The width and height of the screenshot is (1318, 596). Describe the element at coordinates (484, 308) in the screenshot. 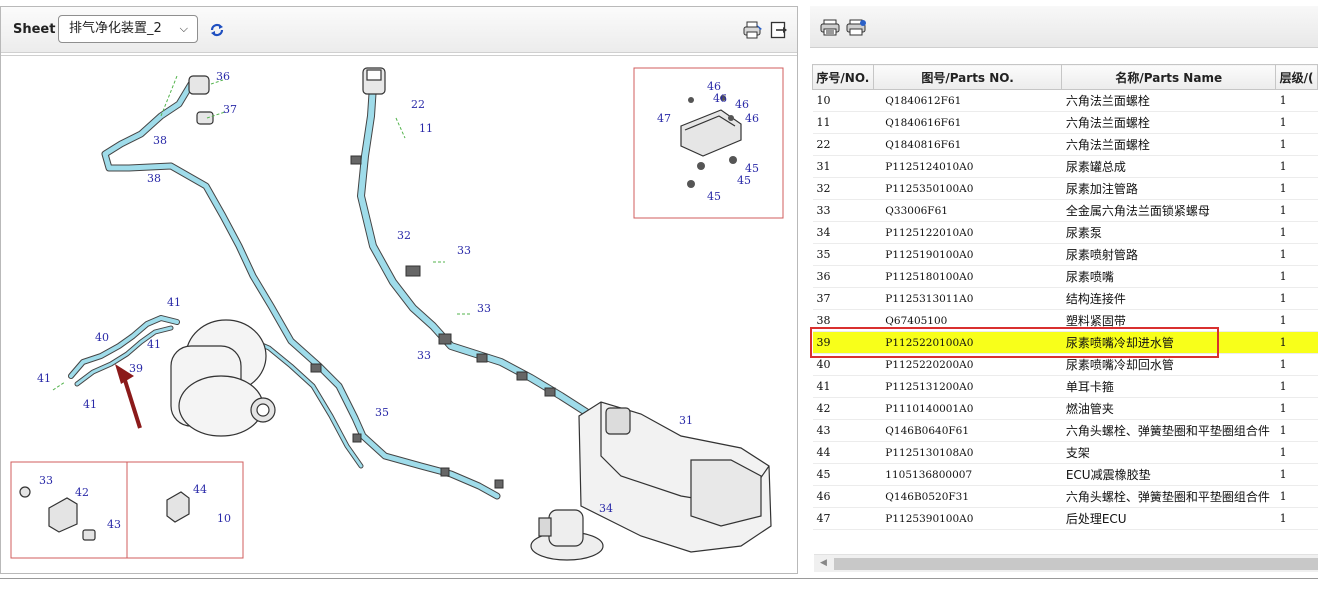

I see `callout-33b: 33` at that location.